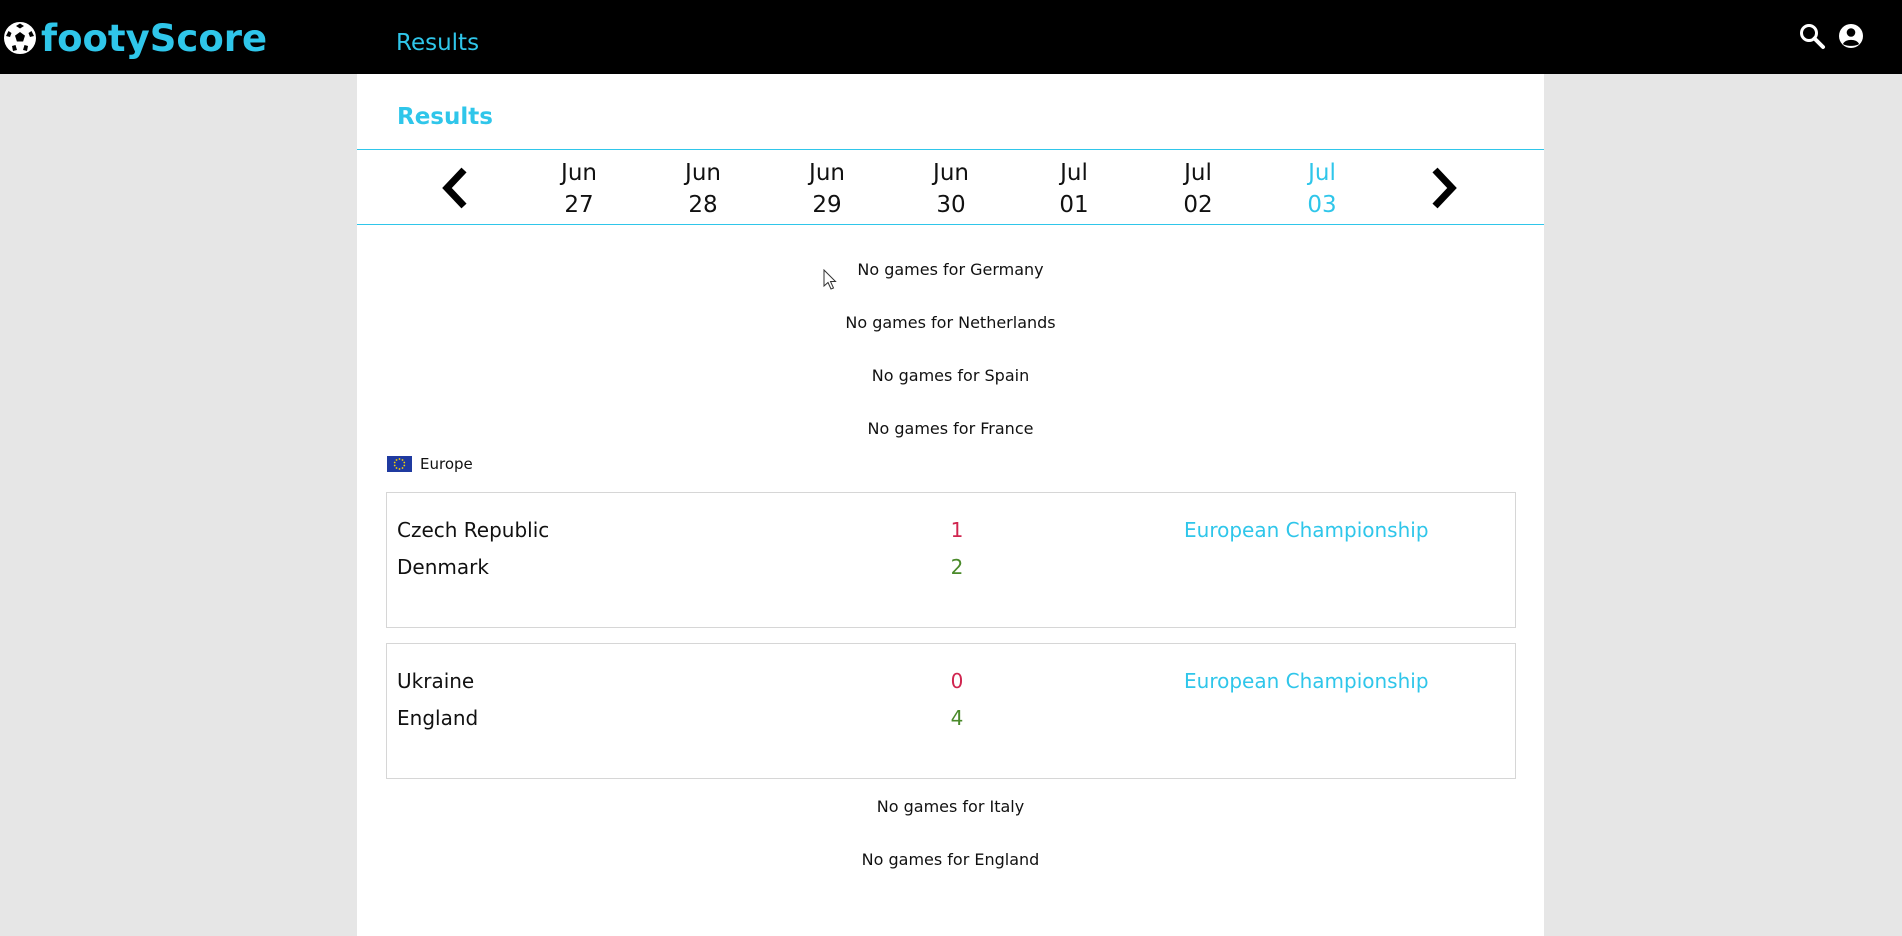 The width and height of the screenshot is (1902, 936). Describe the element at coordinates (399, 464) in the screenshot. I see `eu-flag-icon` at that location.